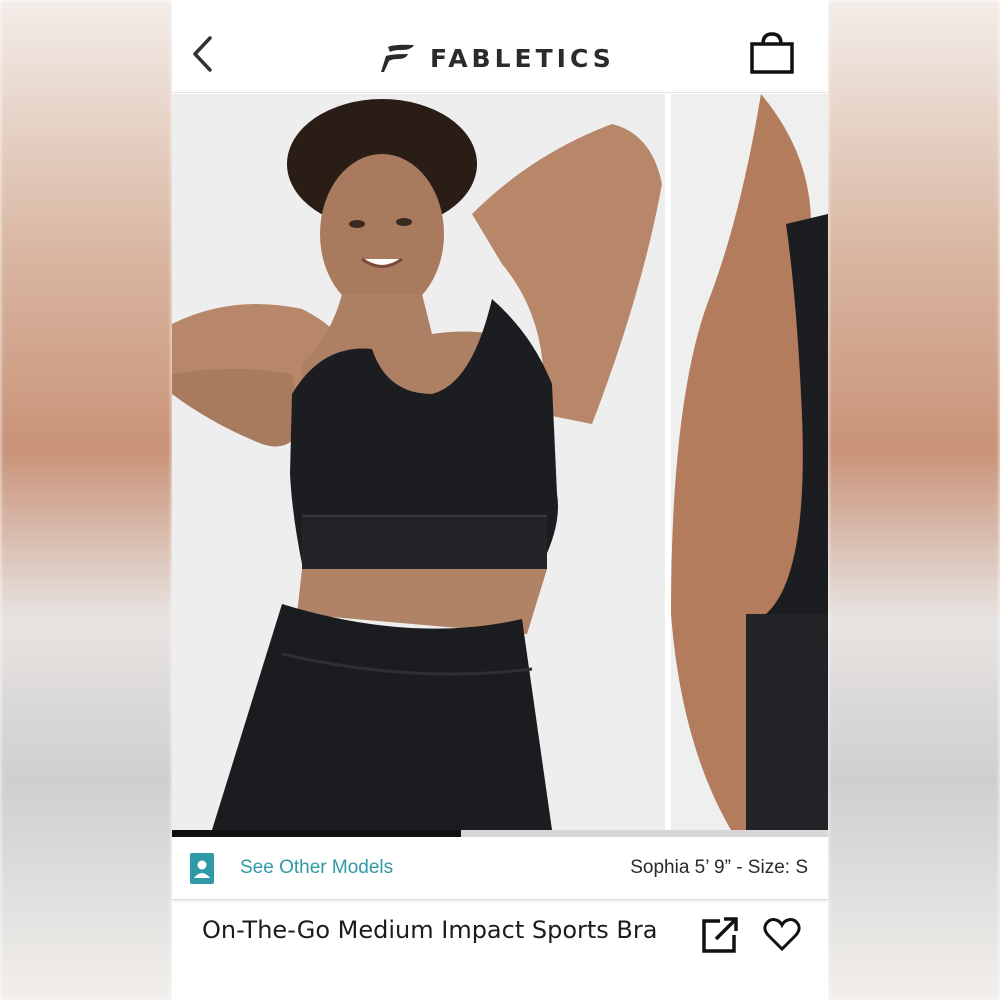 The height and width of the screenshot is (1000, 1000). I want to click on model-back-detail-photo, so click(749, 462).